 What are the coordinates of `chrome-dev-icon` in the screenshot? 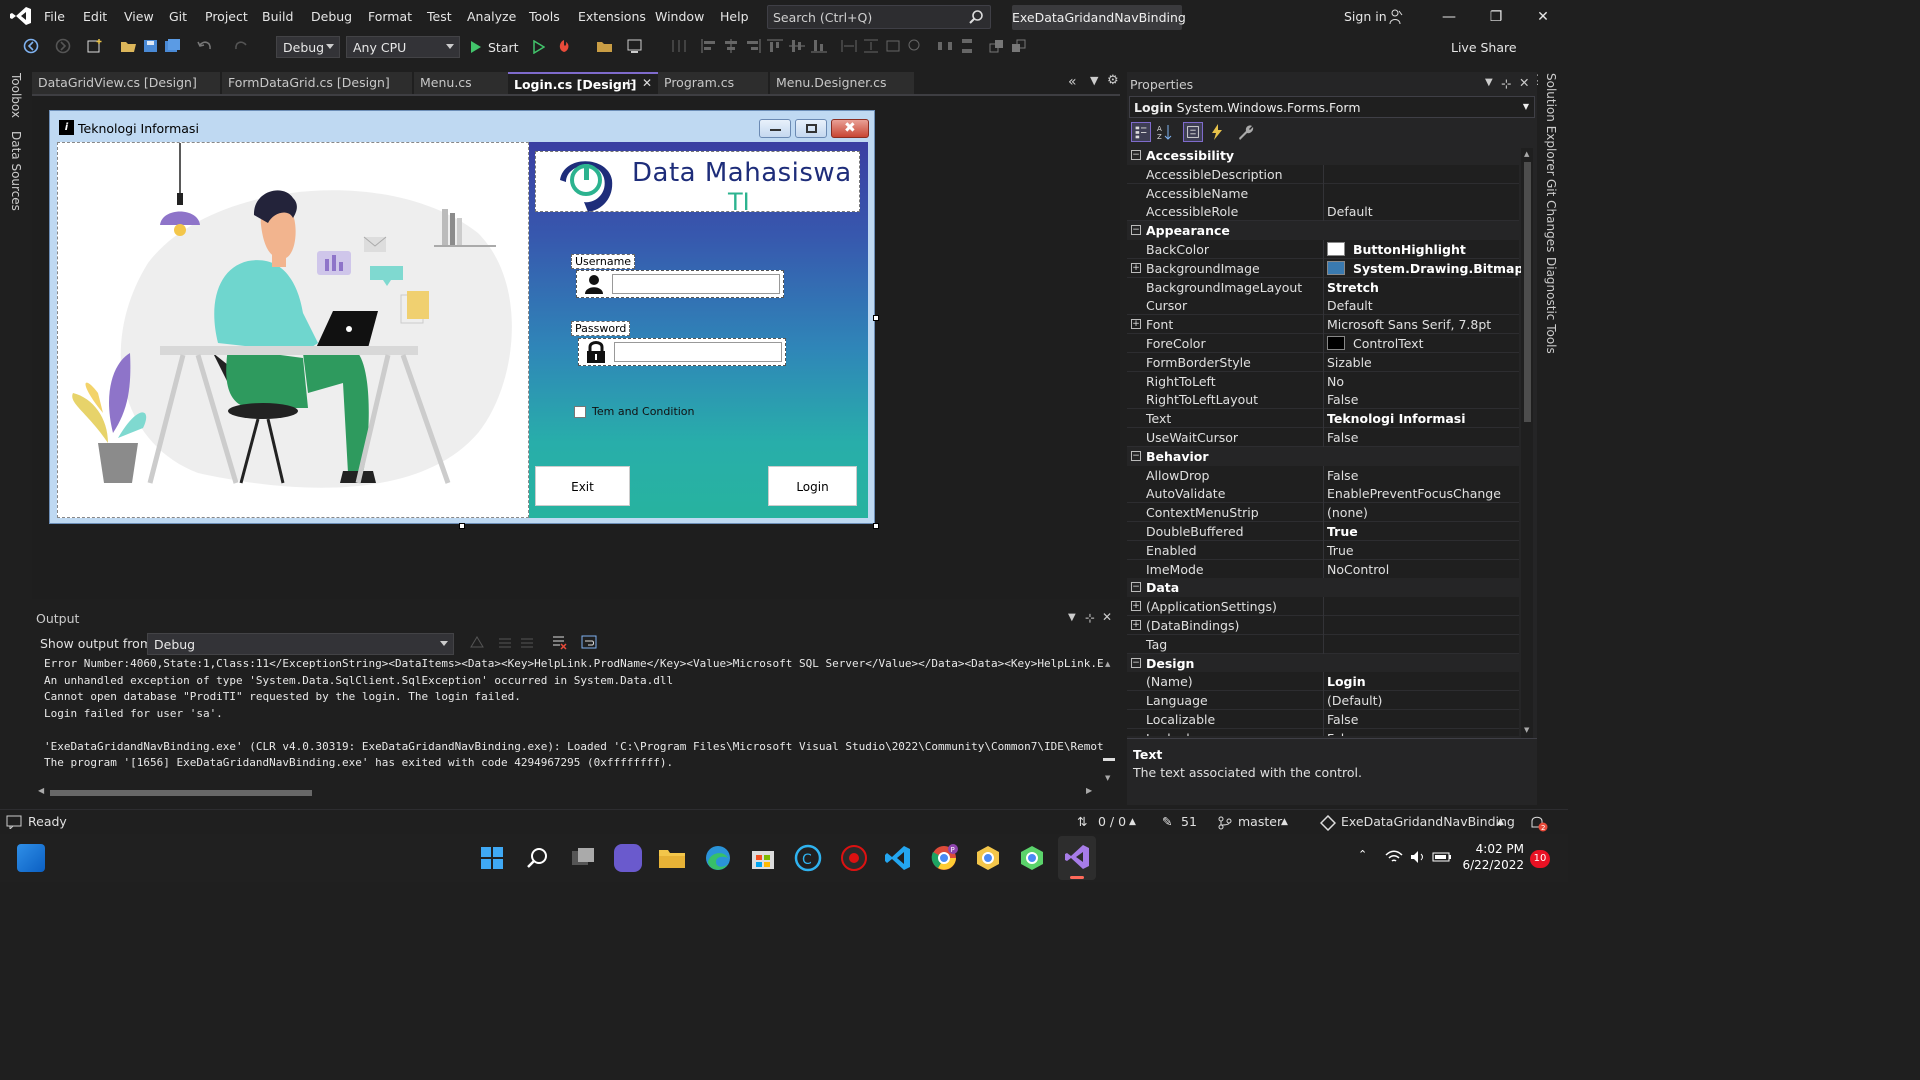 It's located at (988, 858).